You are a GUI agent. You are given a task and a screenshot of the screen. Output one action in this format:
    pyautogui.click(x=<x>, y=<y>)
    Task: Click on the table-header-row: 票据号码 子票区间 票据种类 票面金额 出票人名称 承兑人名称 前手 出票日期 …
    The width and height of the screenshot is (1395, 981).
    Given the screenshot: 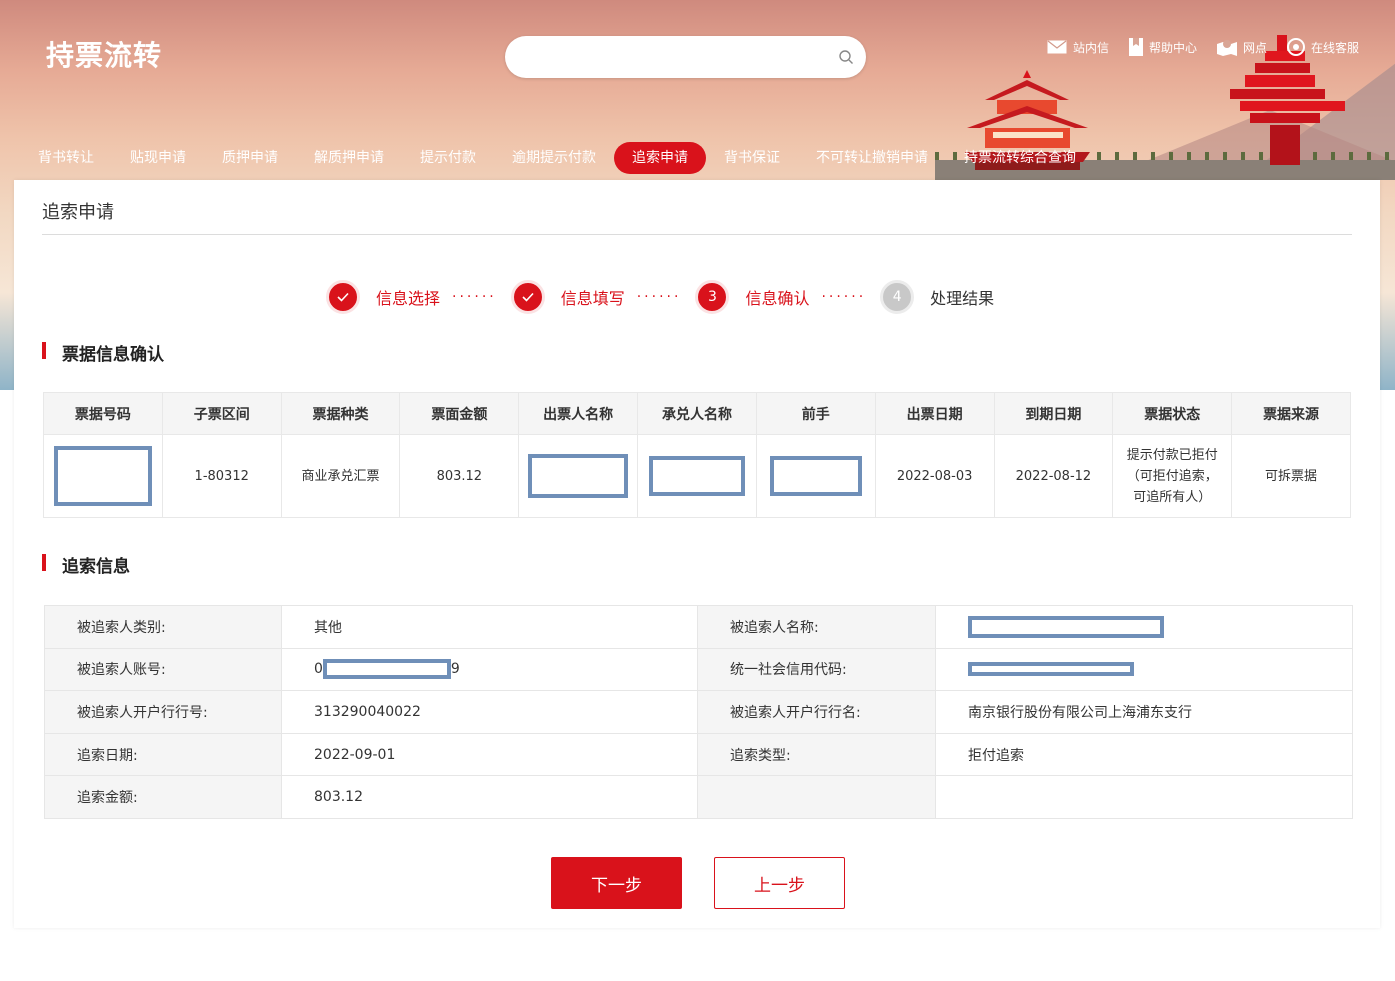 What is the action you would take?
    pyautogui.click(x=697, y=413)
    